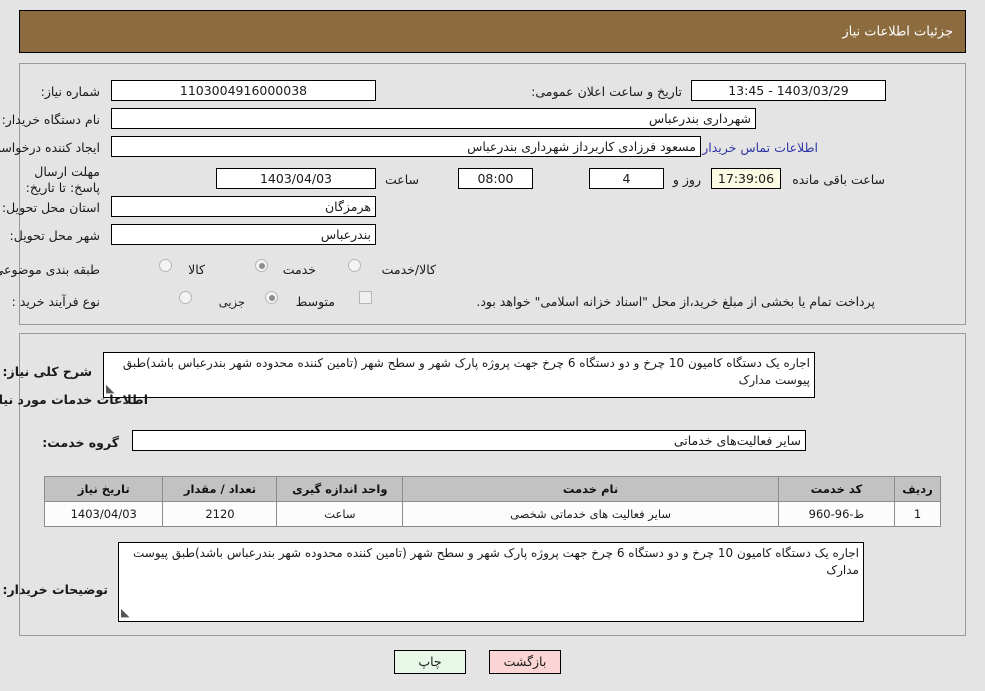 The height and width of the screenshot is (691, 985). Describe the element at coordinates (103, 514) in the screenshot. I see `cell-need-date: 1403/04/03` at that location.